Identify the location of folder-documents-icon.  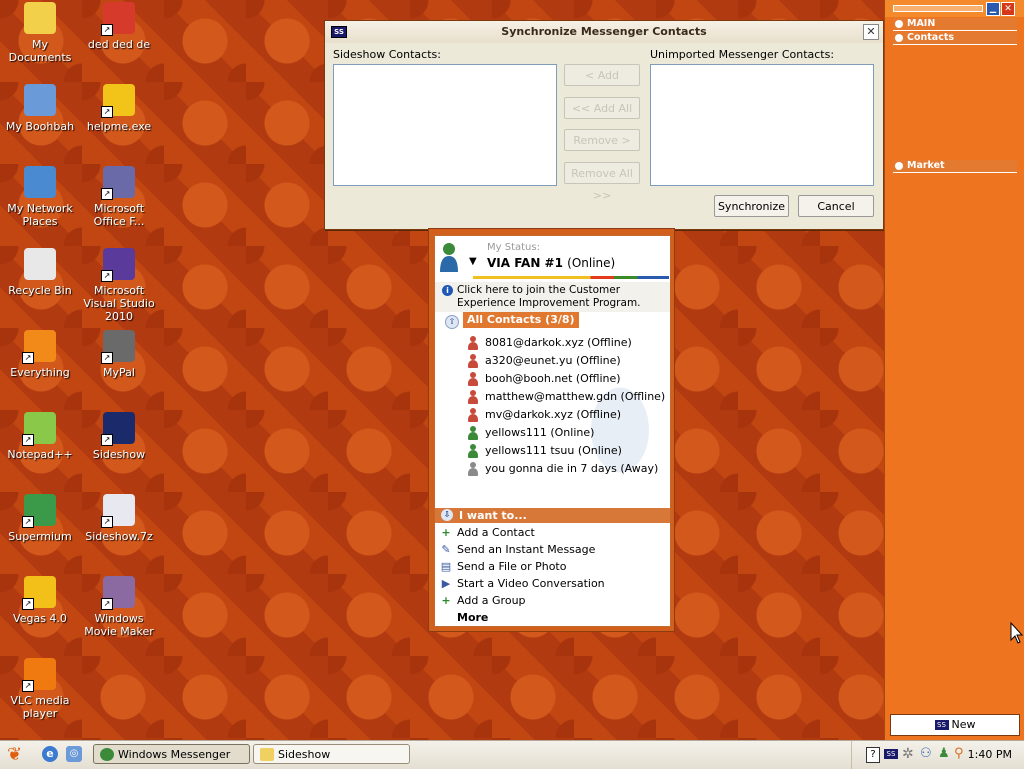
(40, 18).